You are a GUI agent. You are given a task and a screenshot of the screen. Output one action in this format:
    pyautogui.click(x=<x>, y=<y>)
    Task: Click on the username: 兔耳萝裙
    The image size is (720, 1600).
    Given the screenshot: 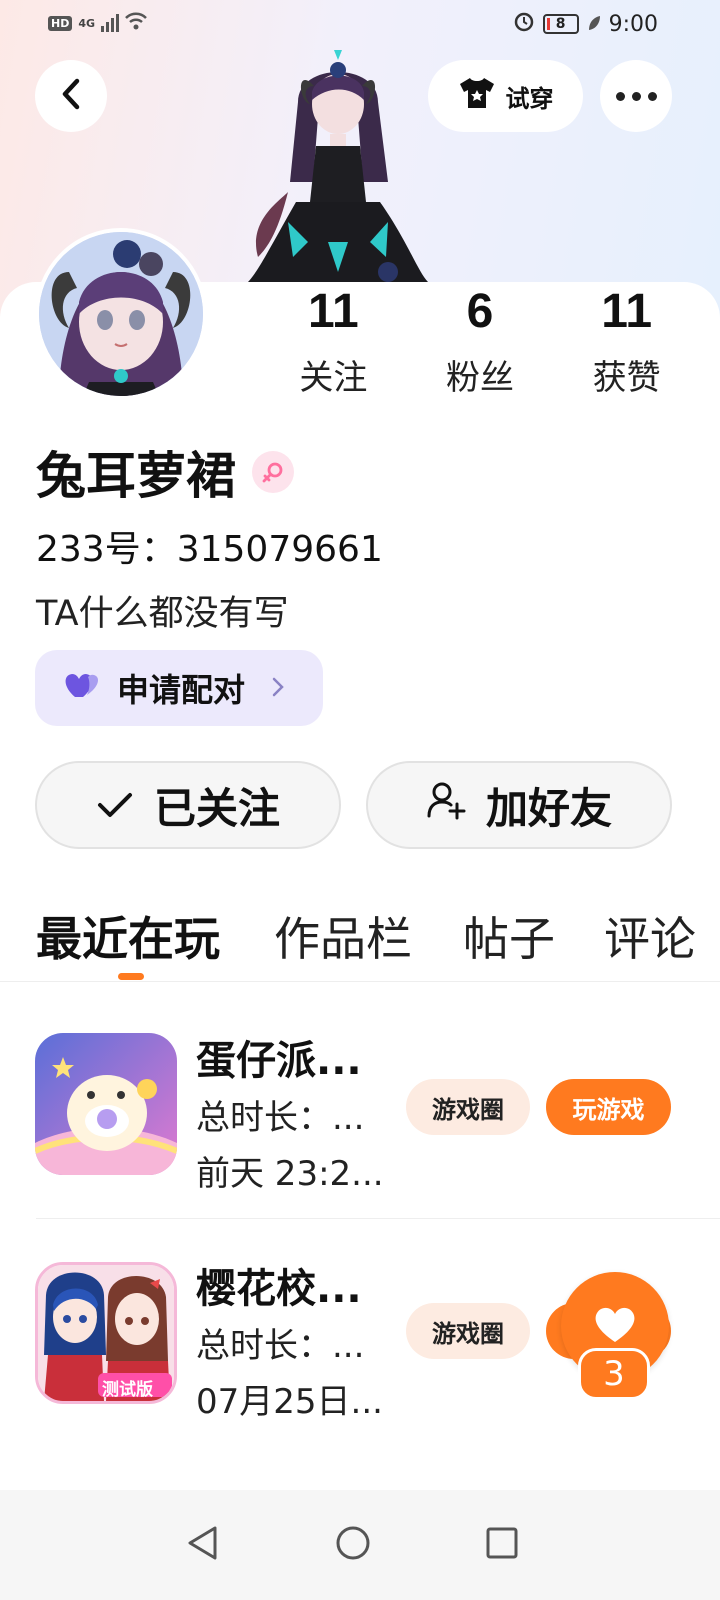 What is the action you would take?
    pyautogui.click(x=165, y=472)
    